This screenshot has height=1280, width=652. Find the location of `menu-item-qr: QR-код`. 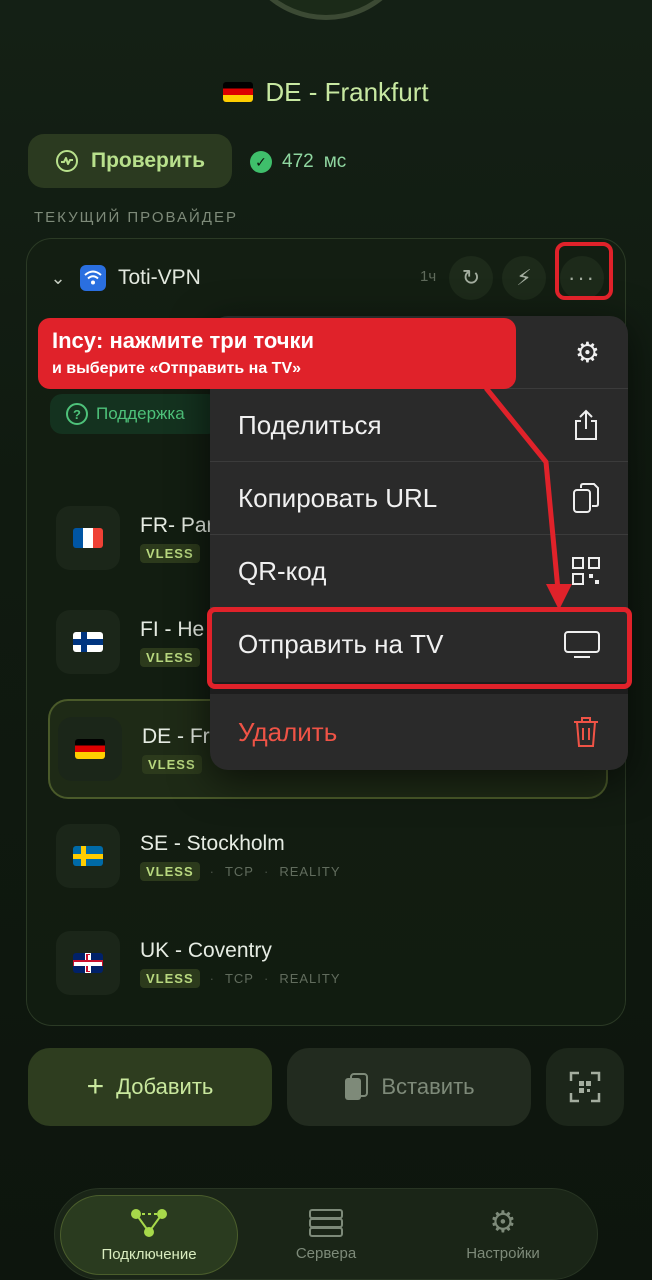

menu-item-qr: QR-код is located at coordinates (419, 571).